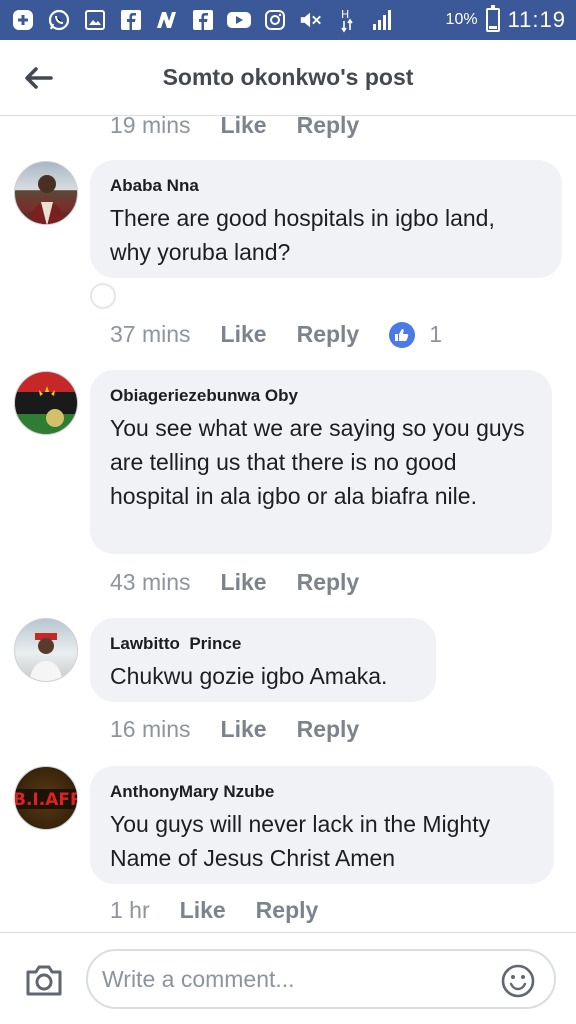 This screenshot has height=1024, width=576. Describe the element at coordinates (492, 18) in the screenshot. I see `battery-icon` at that location.